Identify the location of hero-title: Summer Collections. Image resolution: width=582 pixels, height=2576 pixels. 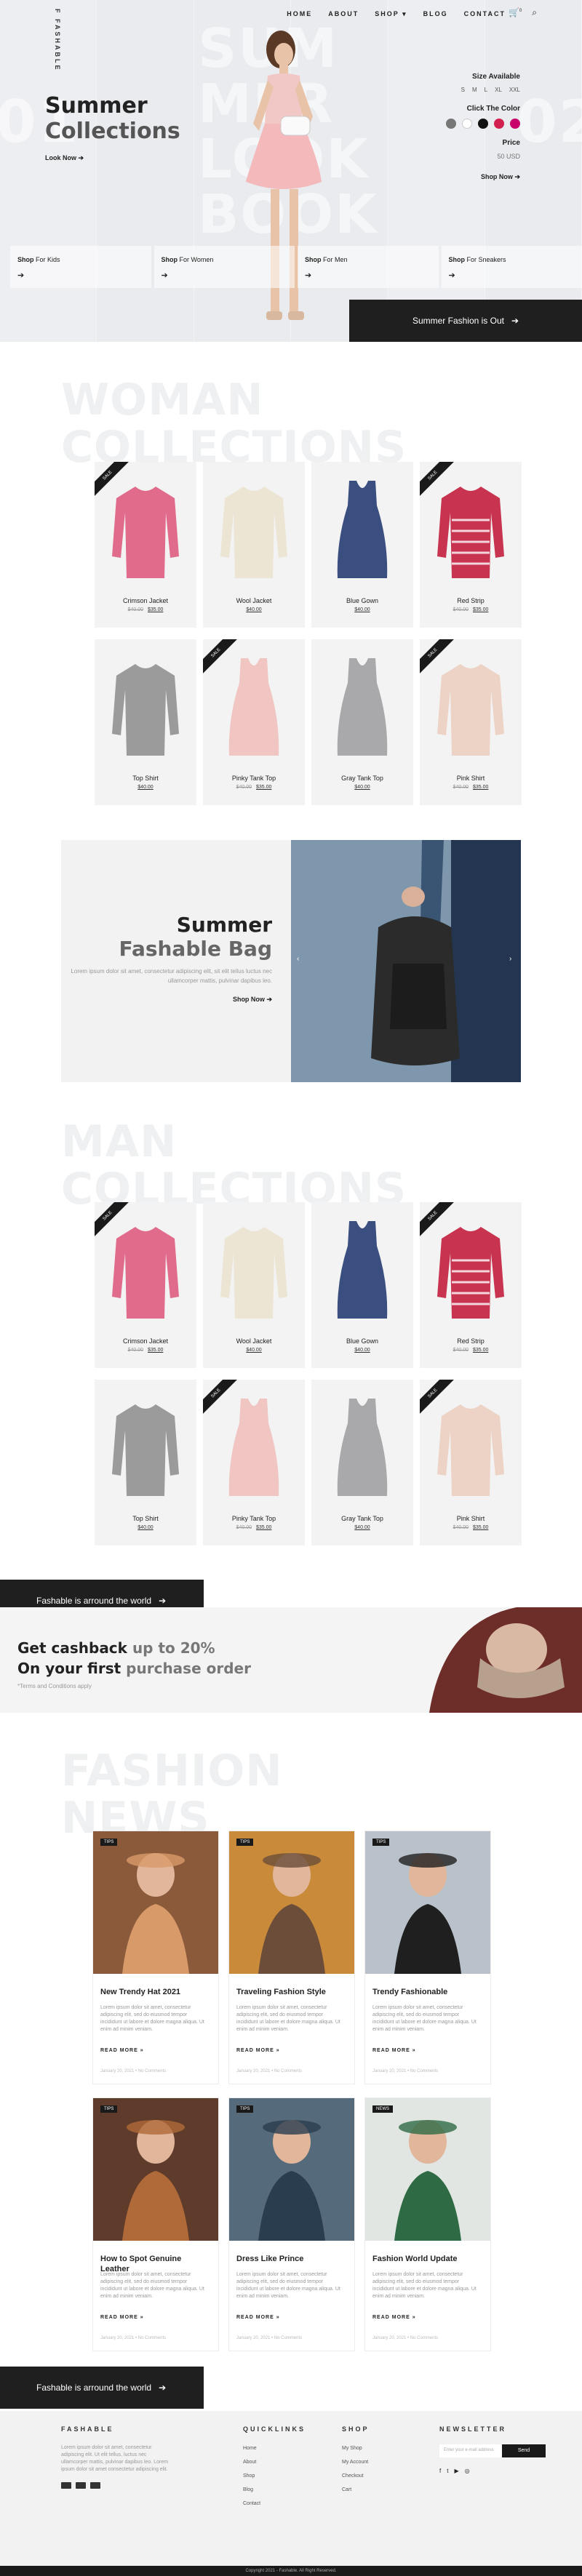
(112, 118).